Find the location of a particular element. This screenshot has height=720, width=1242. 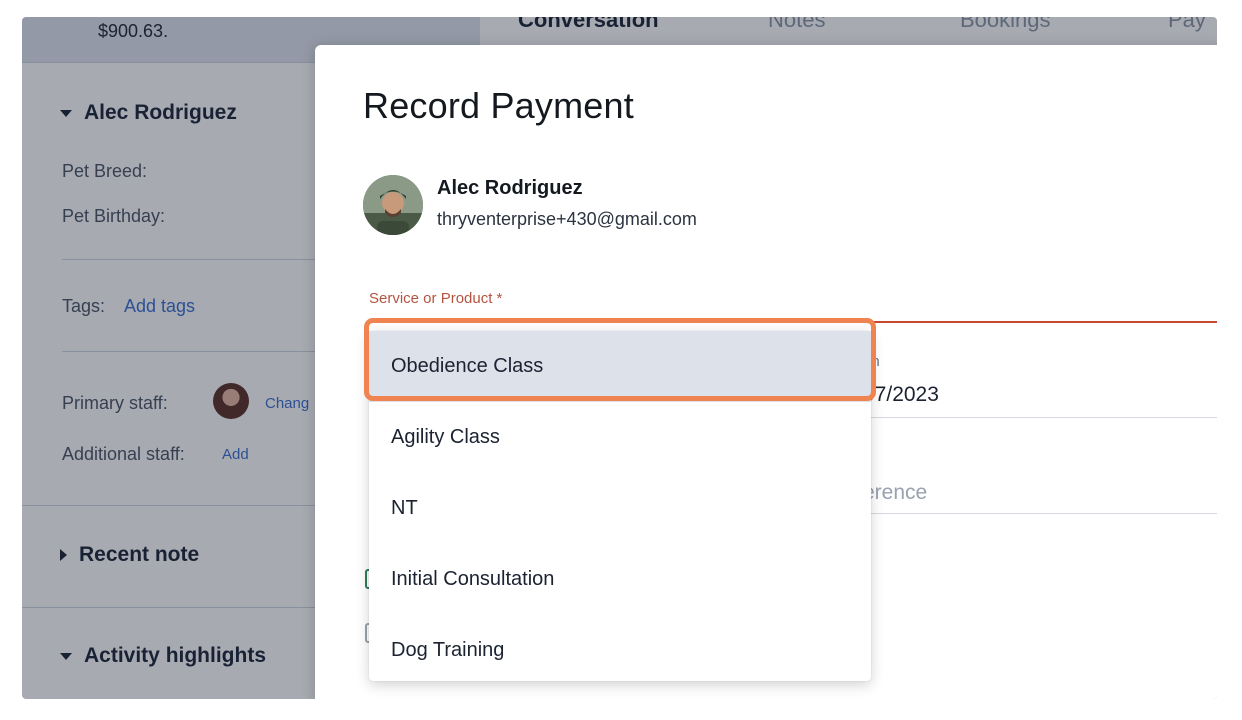

customer-photo is located at coordinates (393, 205).